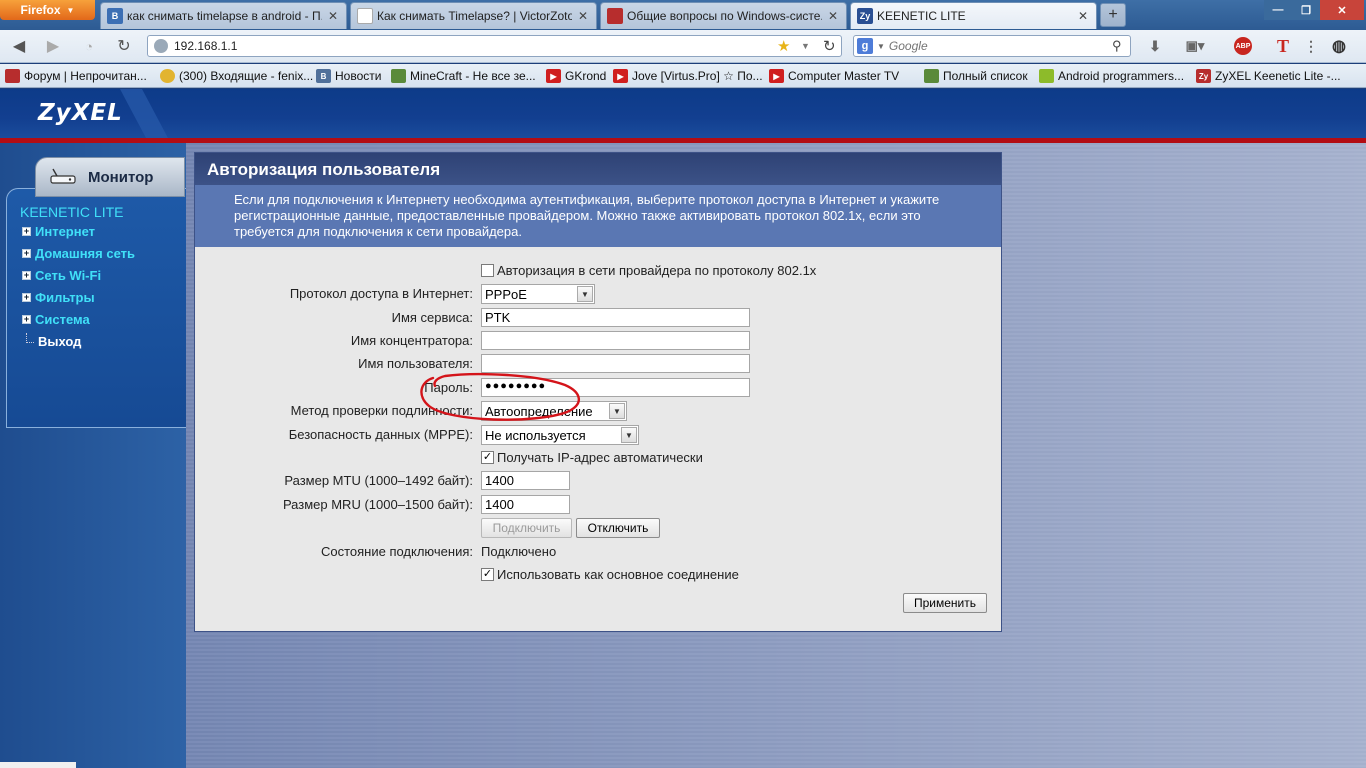 This screenshot has height=768, width=1366. Describe the element at coordinates (167, 76) in the screenshot. I see `mail-icon` at that location.